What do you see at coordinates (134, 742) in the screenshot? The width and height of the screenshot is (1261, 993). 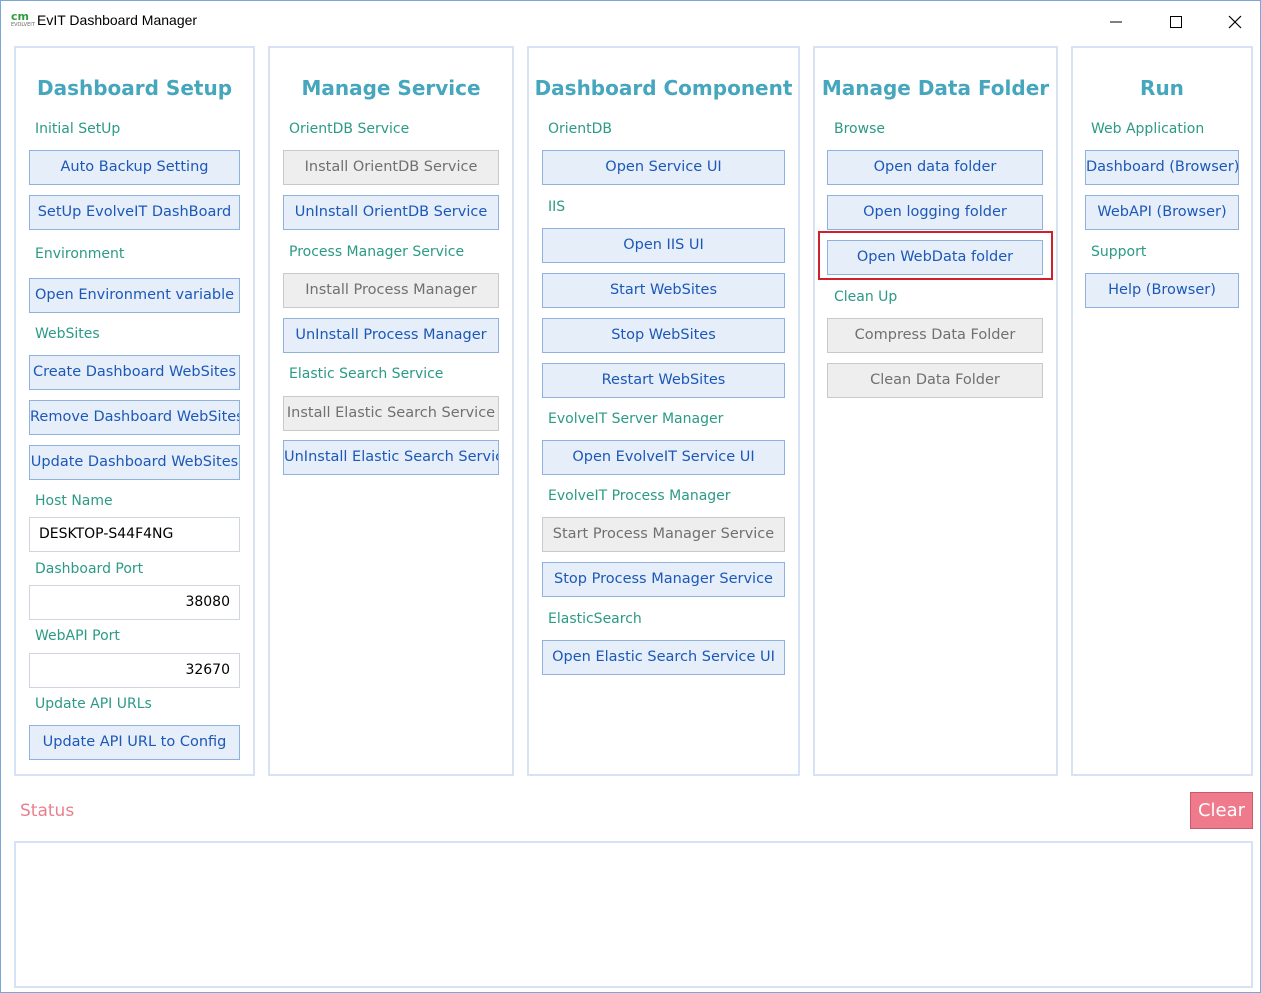 I see `update-api-url-button: Update API URL to Config` at bounding box center [134, 742].